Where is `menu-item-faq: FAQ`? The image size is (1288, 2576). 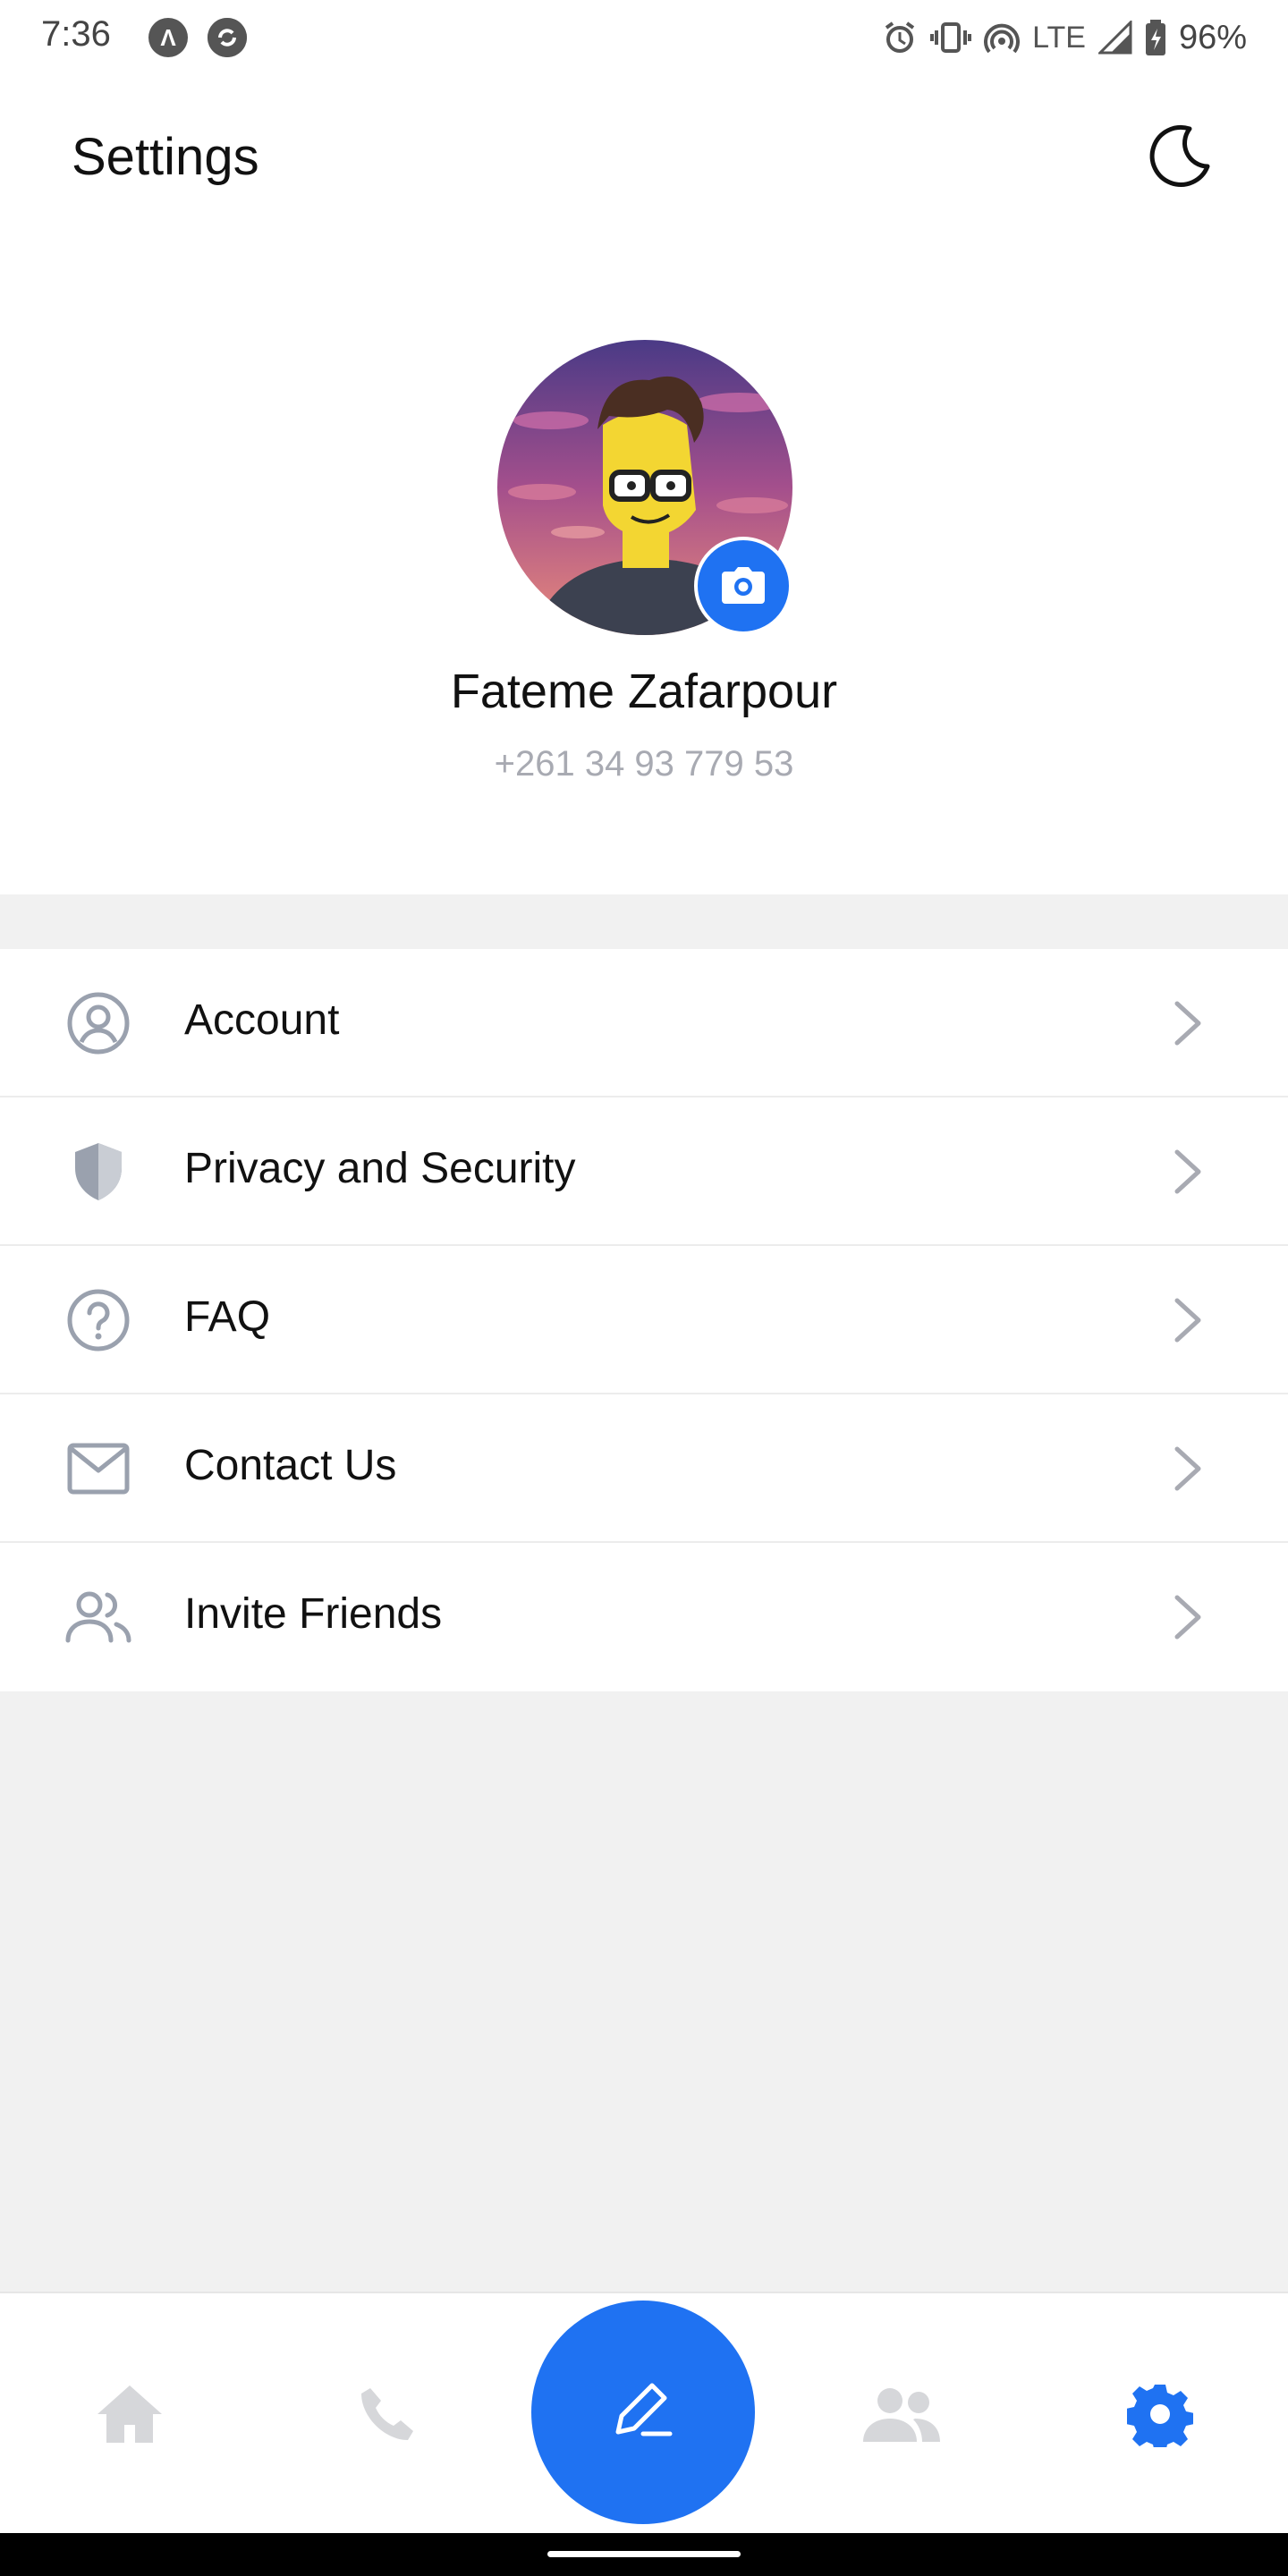 menu-item-faq: FAQ is located at coordinates (644, 1320).